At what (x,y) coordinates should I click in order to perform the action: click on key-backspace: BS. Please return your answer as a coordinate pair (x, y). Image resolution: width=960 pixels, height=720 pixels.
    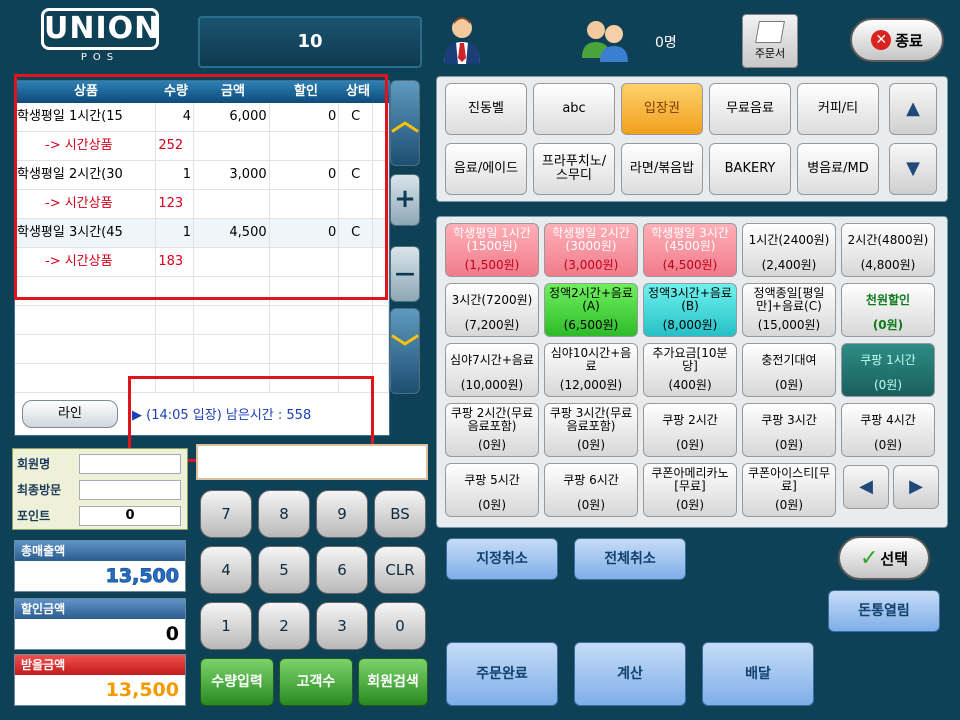
    Looking at the image, I should click on (400, 514).